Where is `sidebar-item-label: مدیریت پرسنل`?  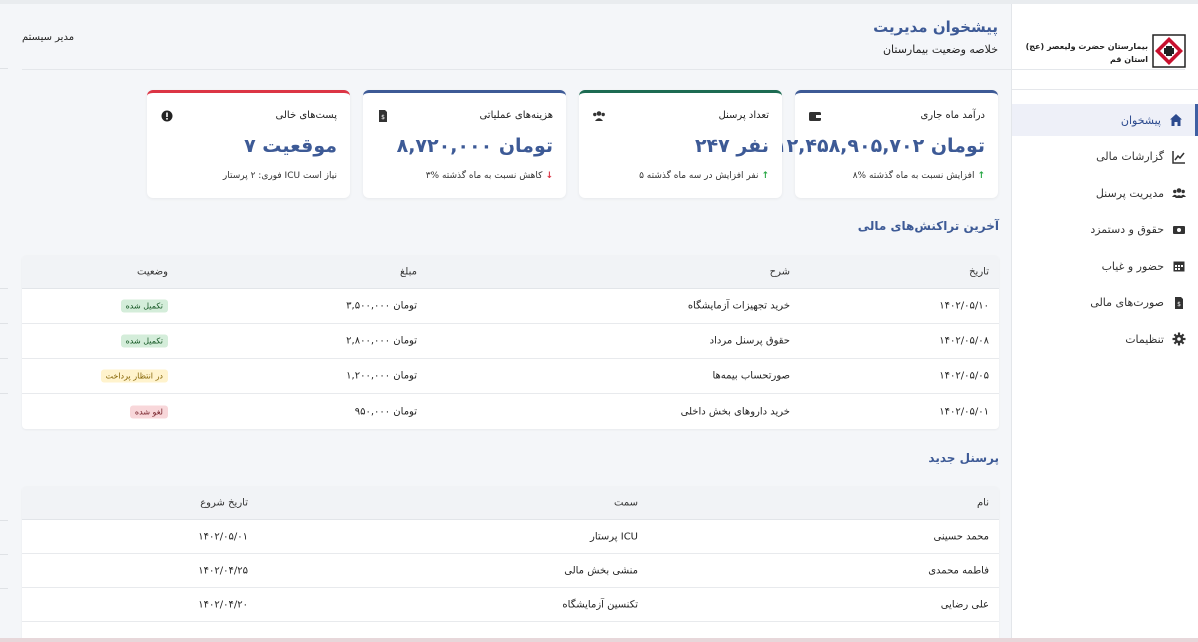 sidebar-item-label: مدیریت پرسنل is located at coordinates (1129, 193).